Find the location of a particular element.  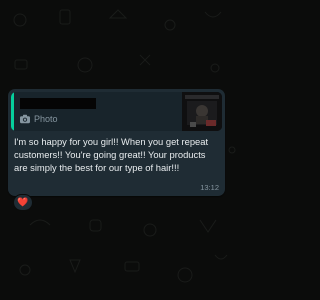

heart-reaction-icon: ❤️ is located at coordinates (23, 202).